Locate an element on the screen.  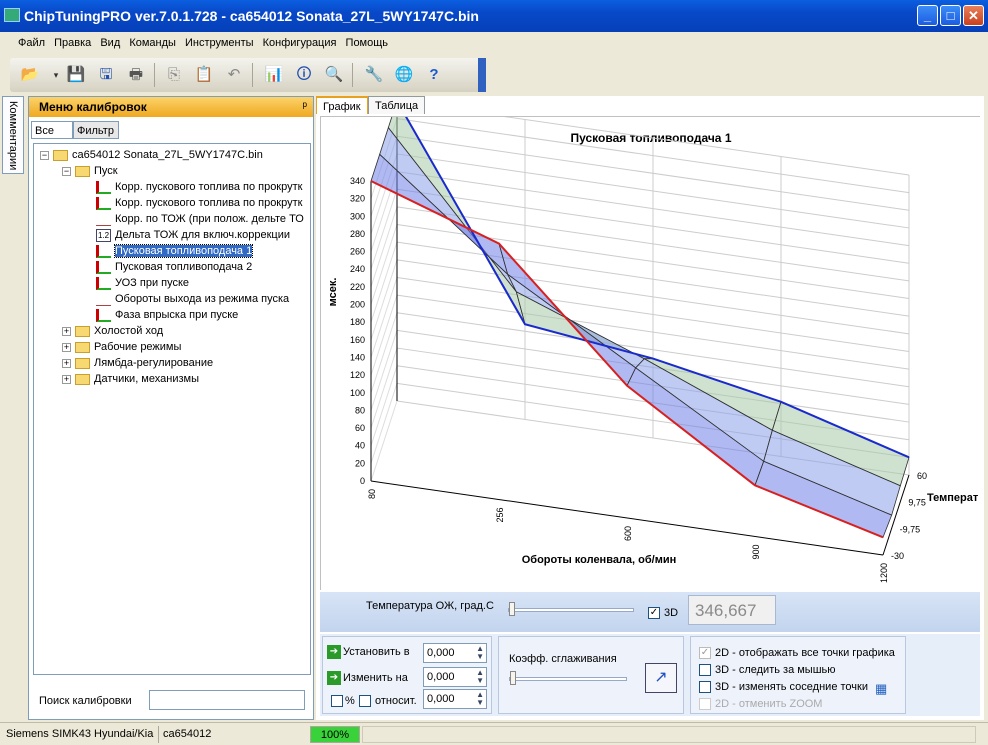
copy-icon: ⎘ is located at coordinates (174, 75).